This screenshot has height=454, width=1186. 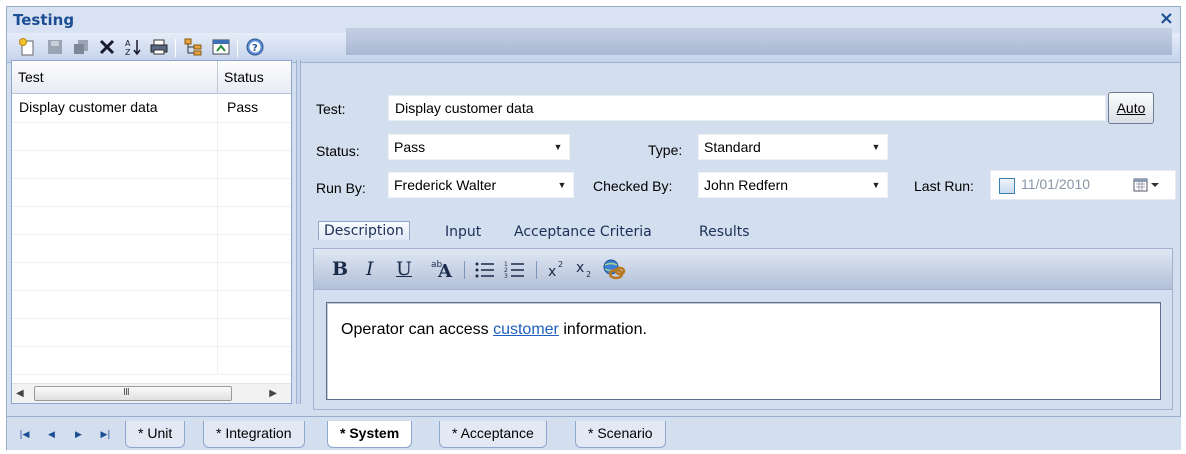 What do you see at coordinates (298, 232) in the screenshot?
I see `panel-splitter` at bounding box center [298, 232].